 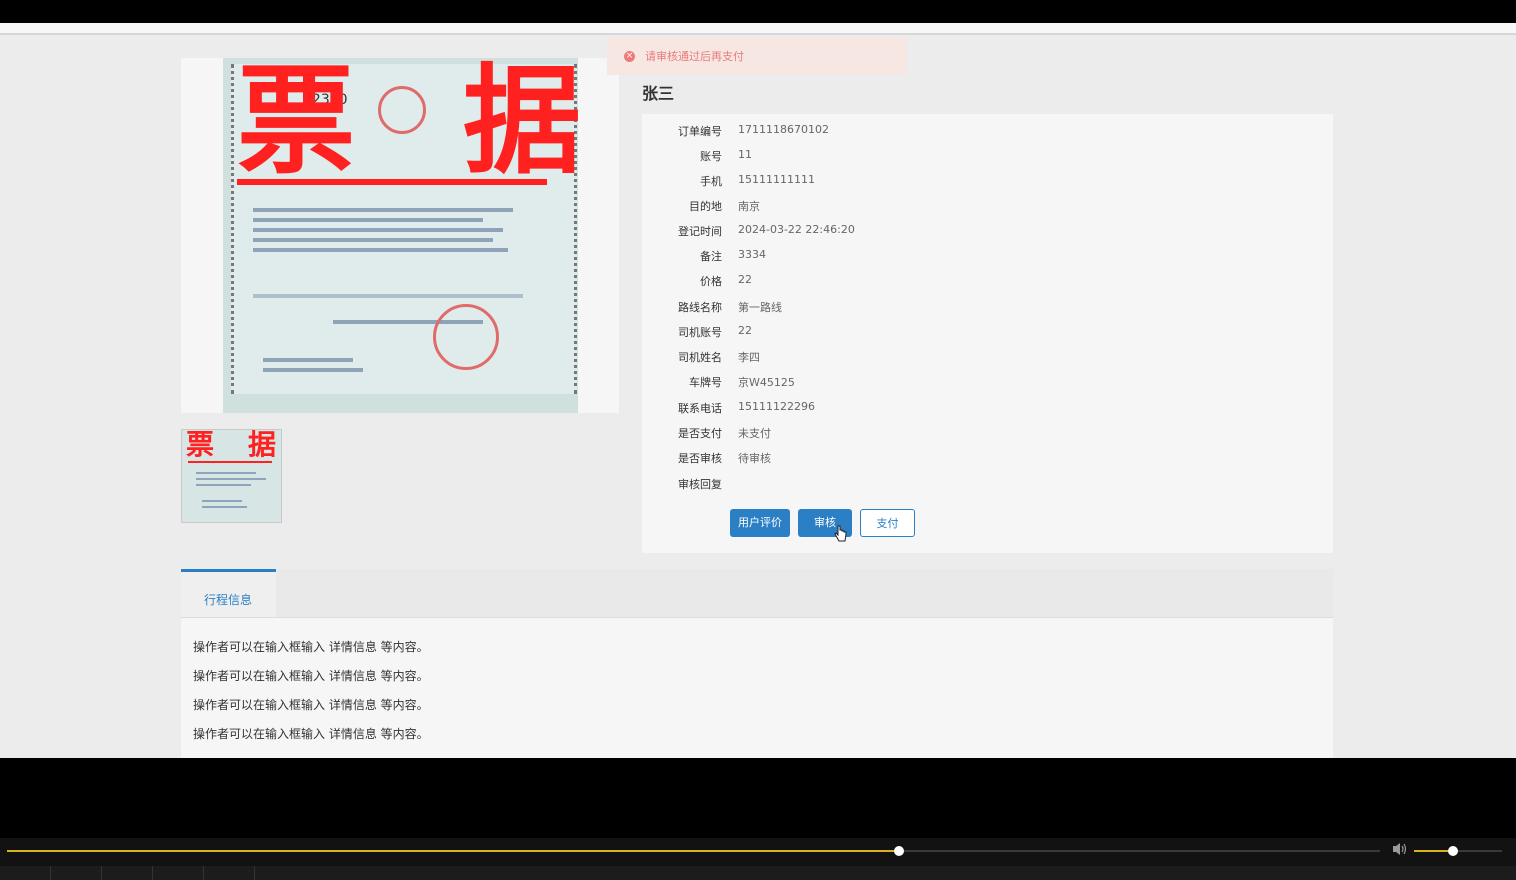 What do you see at coordinates (942, 306) in the screenshot?
I see `field-route-name: 路线名称 第一路线` at bounding box center [942, 306].